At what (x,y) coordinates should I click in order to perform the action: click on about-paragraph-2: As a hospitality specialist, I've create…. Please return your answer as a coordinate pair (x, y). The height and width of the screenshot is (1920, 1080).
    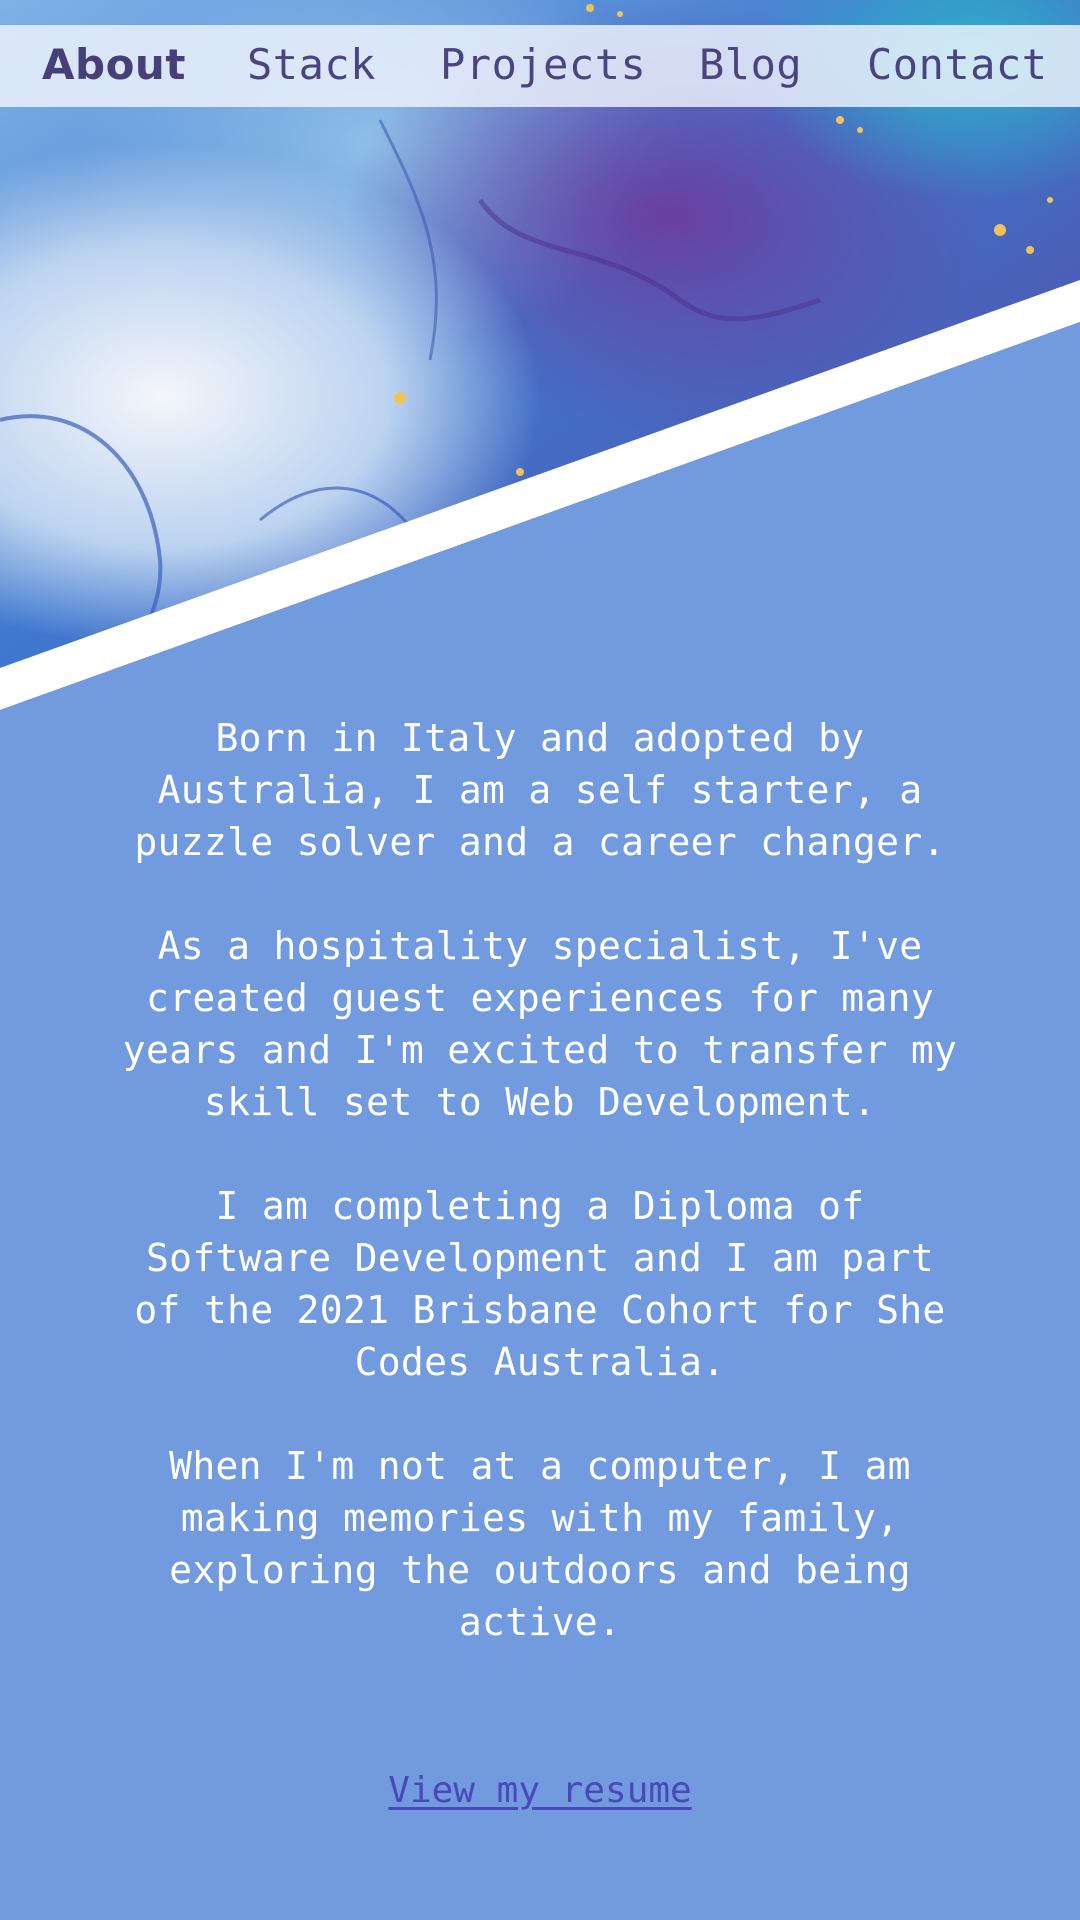
    Looking at the image, I should click on (540, 1024).